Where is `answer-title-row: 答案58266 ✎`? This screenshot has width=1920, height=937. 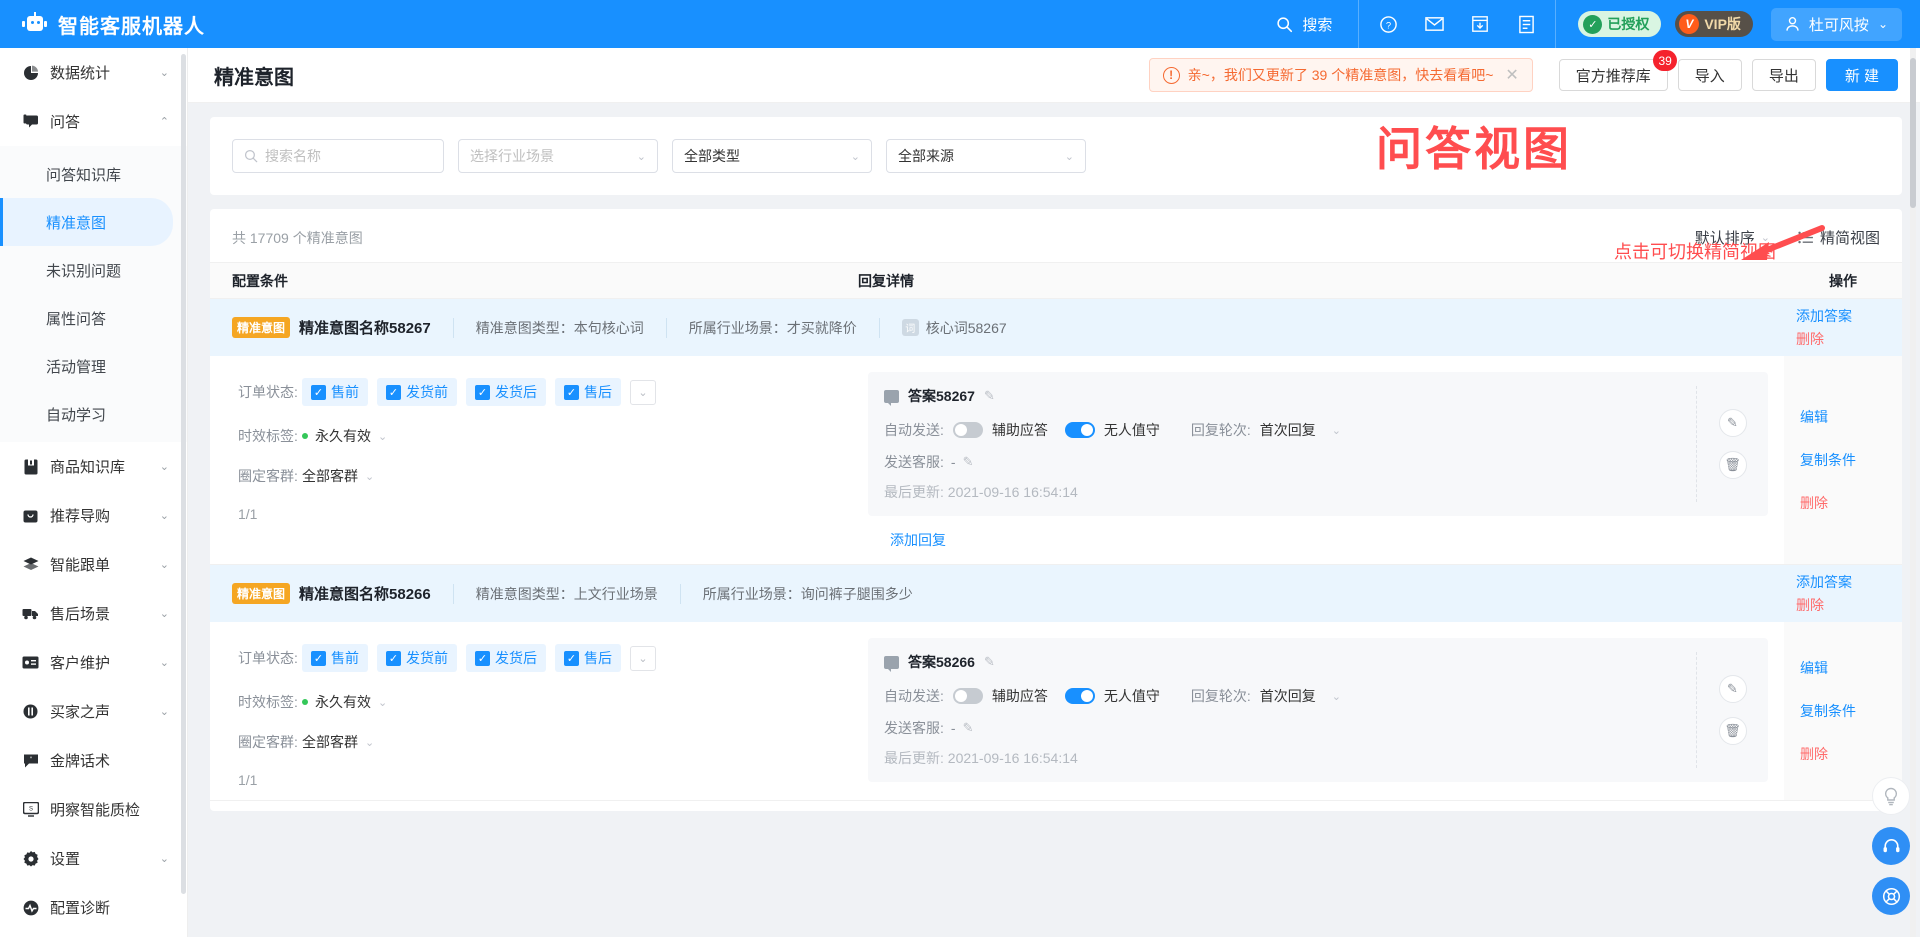
answer-title-row: 答案58266 ✎ is located at coordinates (1290, 662).